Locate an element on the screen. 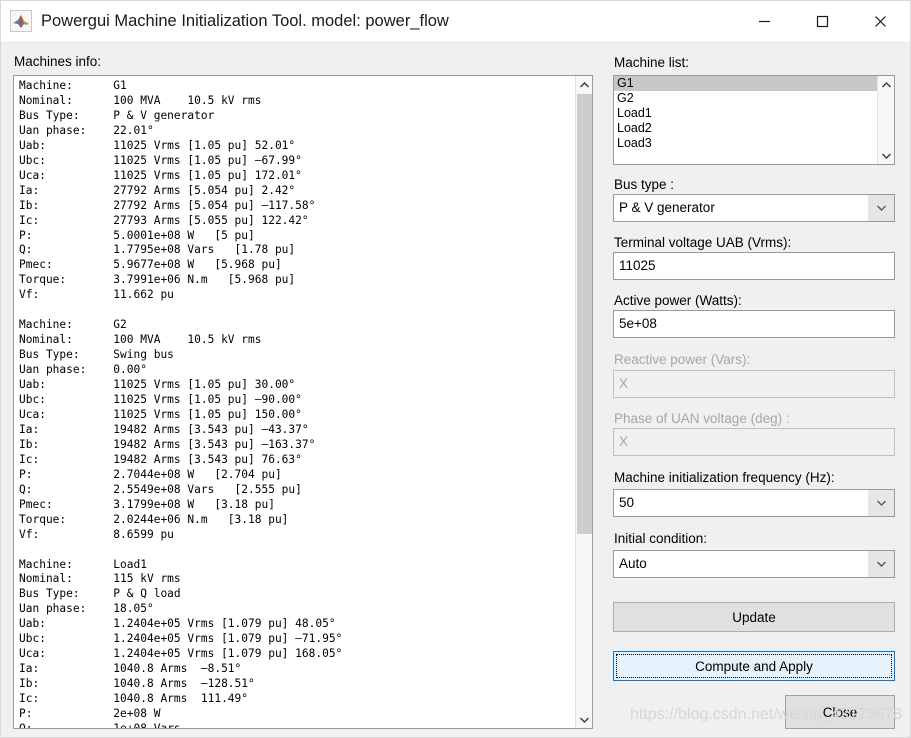  initial-condition-value: Auto is located at coordinates (633, 563).